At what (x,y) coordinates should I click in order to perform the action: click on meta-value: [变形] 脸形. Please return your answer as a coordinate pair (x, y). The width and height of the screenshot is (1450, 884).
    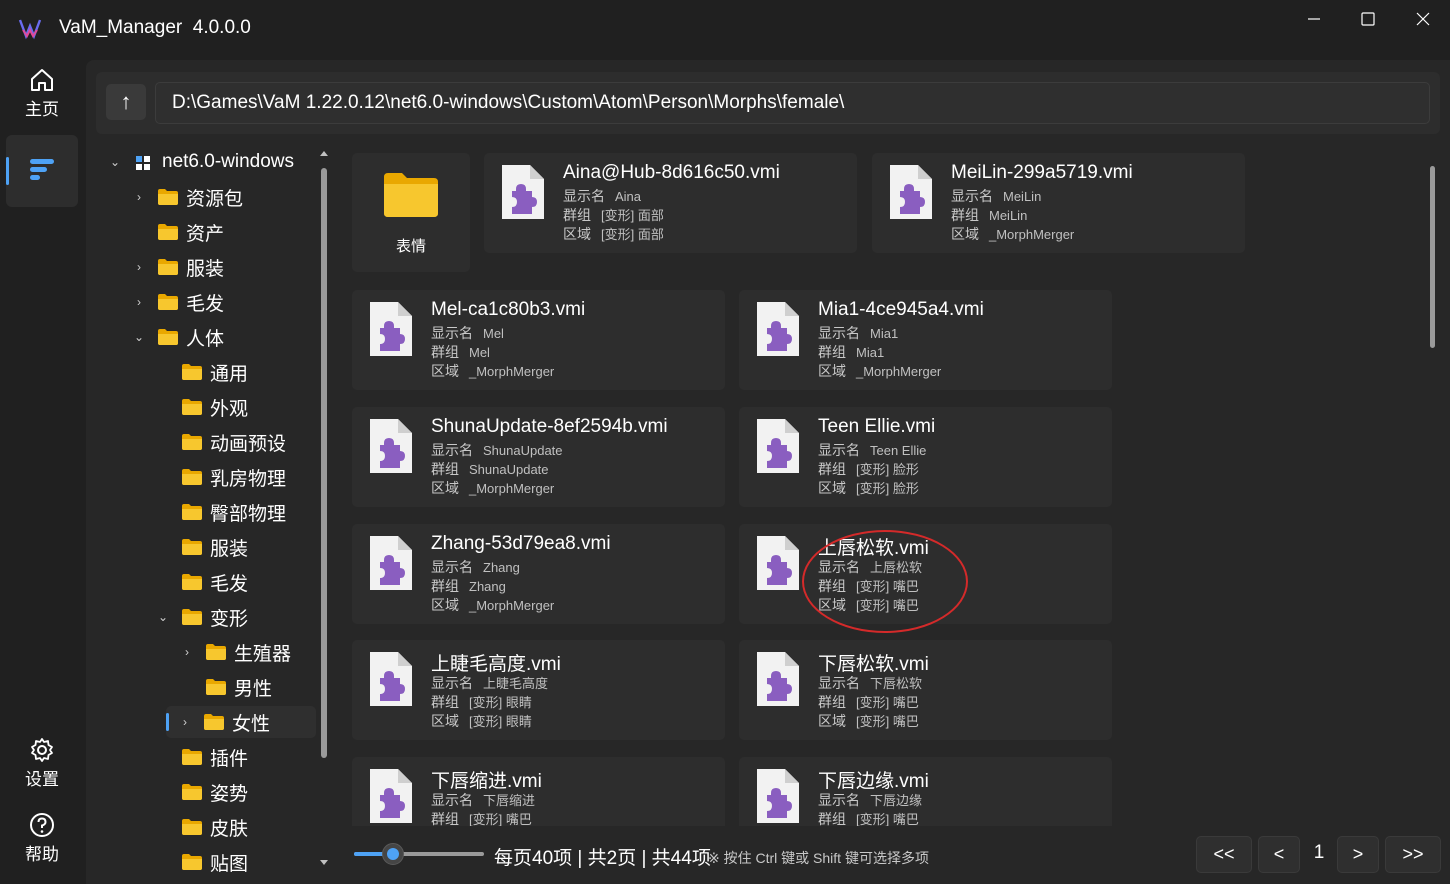
    Looking at the image, I should click on (887, 469).